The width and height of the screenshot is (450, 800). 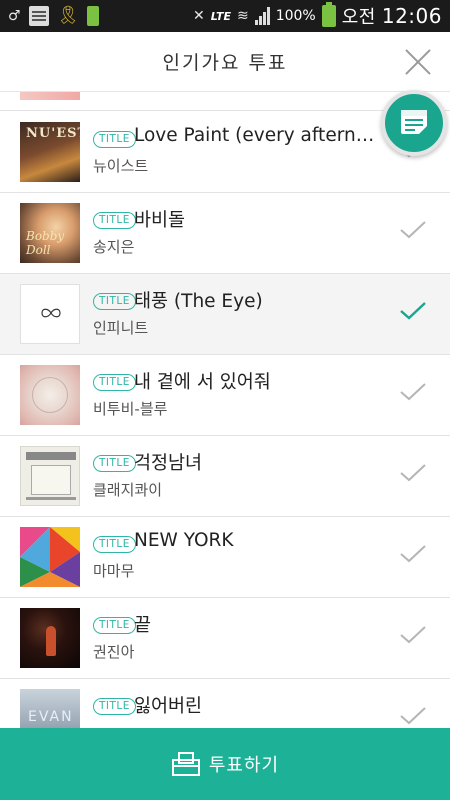 What do you see at coordinates (225, 395) in the screenshot?
I see `list-item: TITLE 내 곁에 서 있어줘 비투비-블루` at bounding box center [225, 395].